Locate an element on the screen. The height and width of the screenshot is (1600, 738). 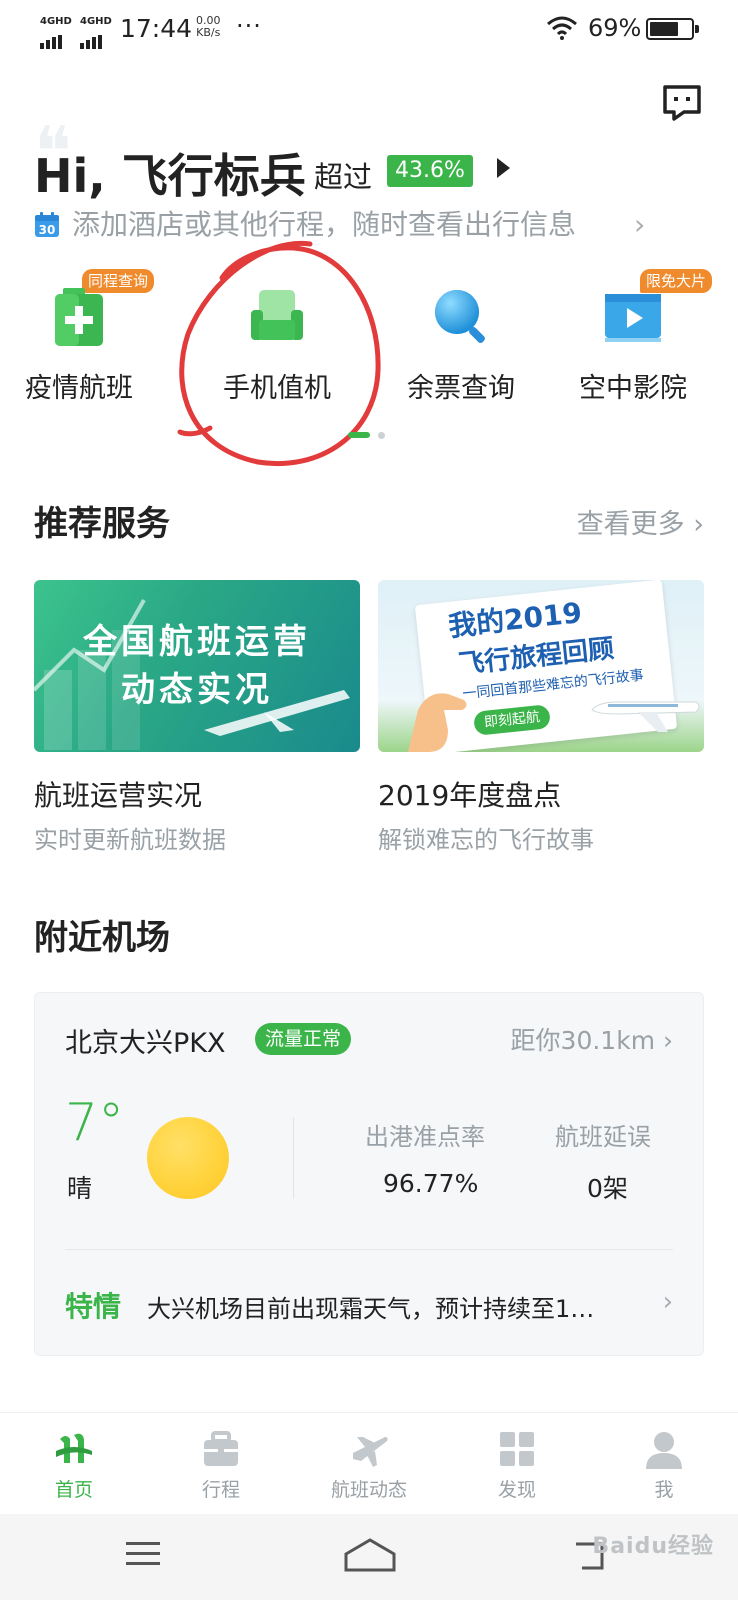
delay-label: 航班延误 is located at coordinates (603, 1137).